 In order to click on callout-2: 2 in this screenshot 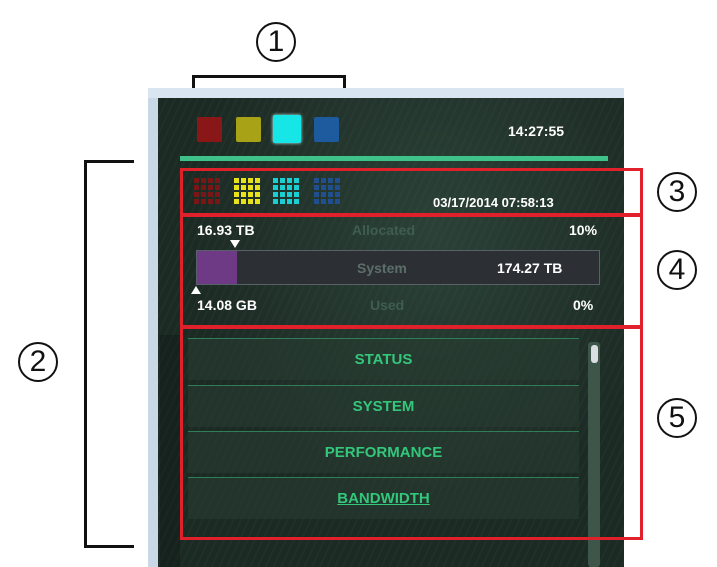, I will do `click(38, 362)`.